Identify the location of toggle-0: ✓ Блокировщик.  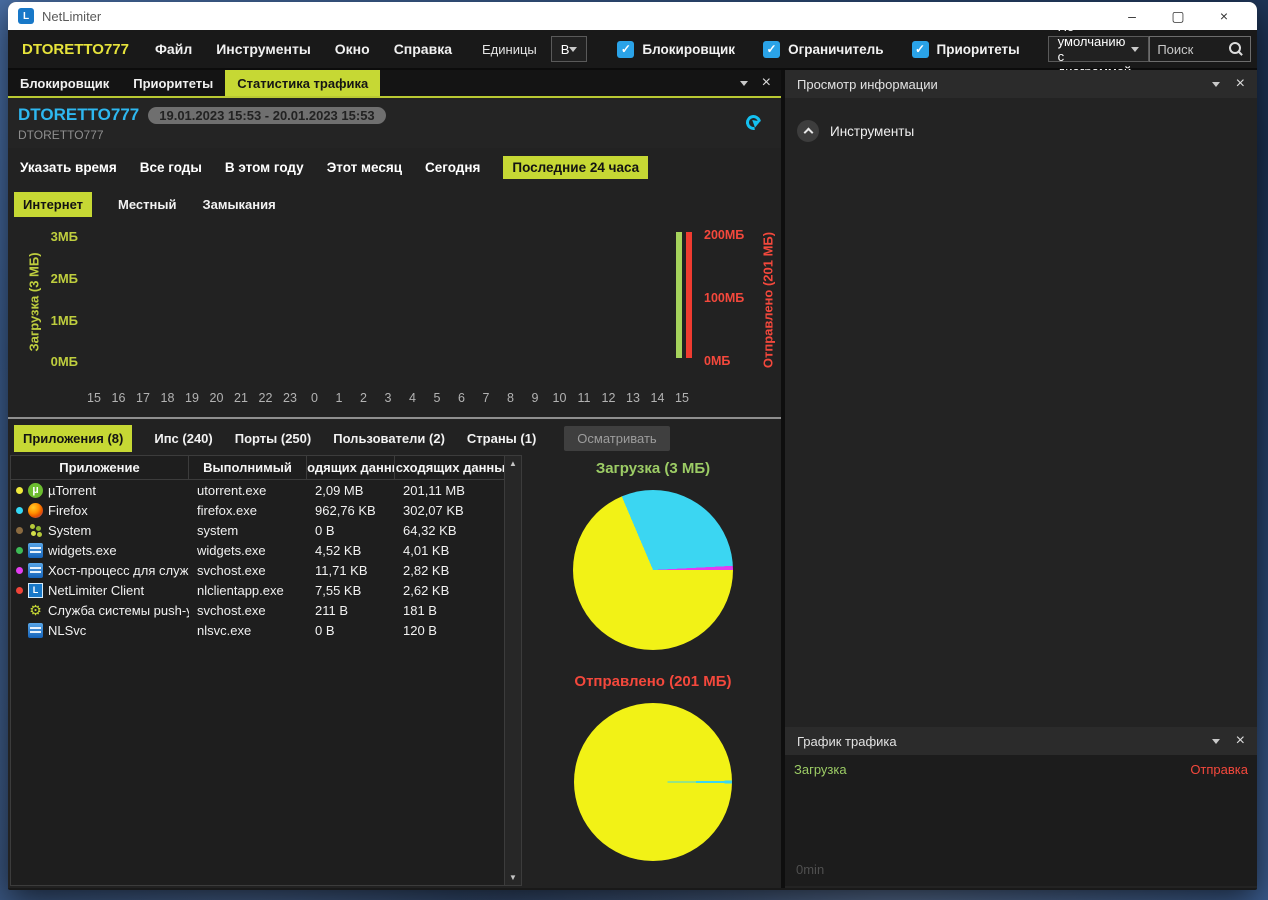
(676, 49).